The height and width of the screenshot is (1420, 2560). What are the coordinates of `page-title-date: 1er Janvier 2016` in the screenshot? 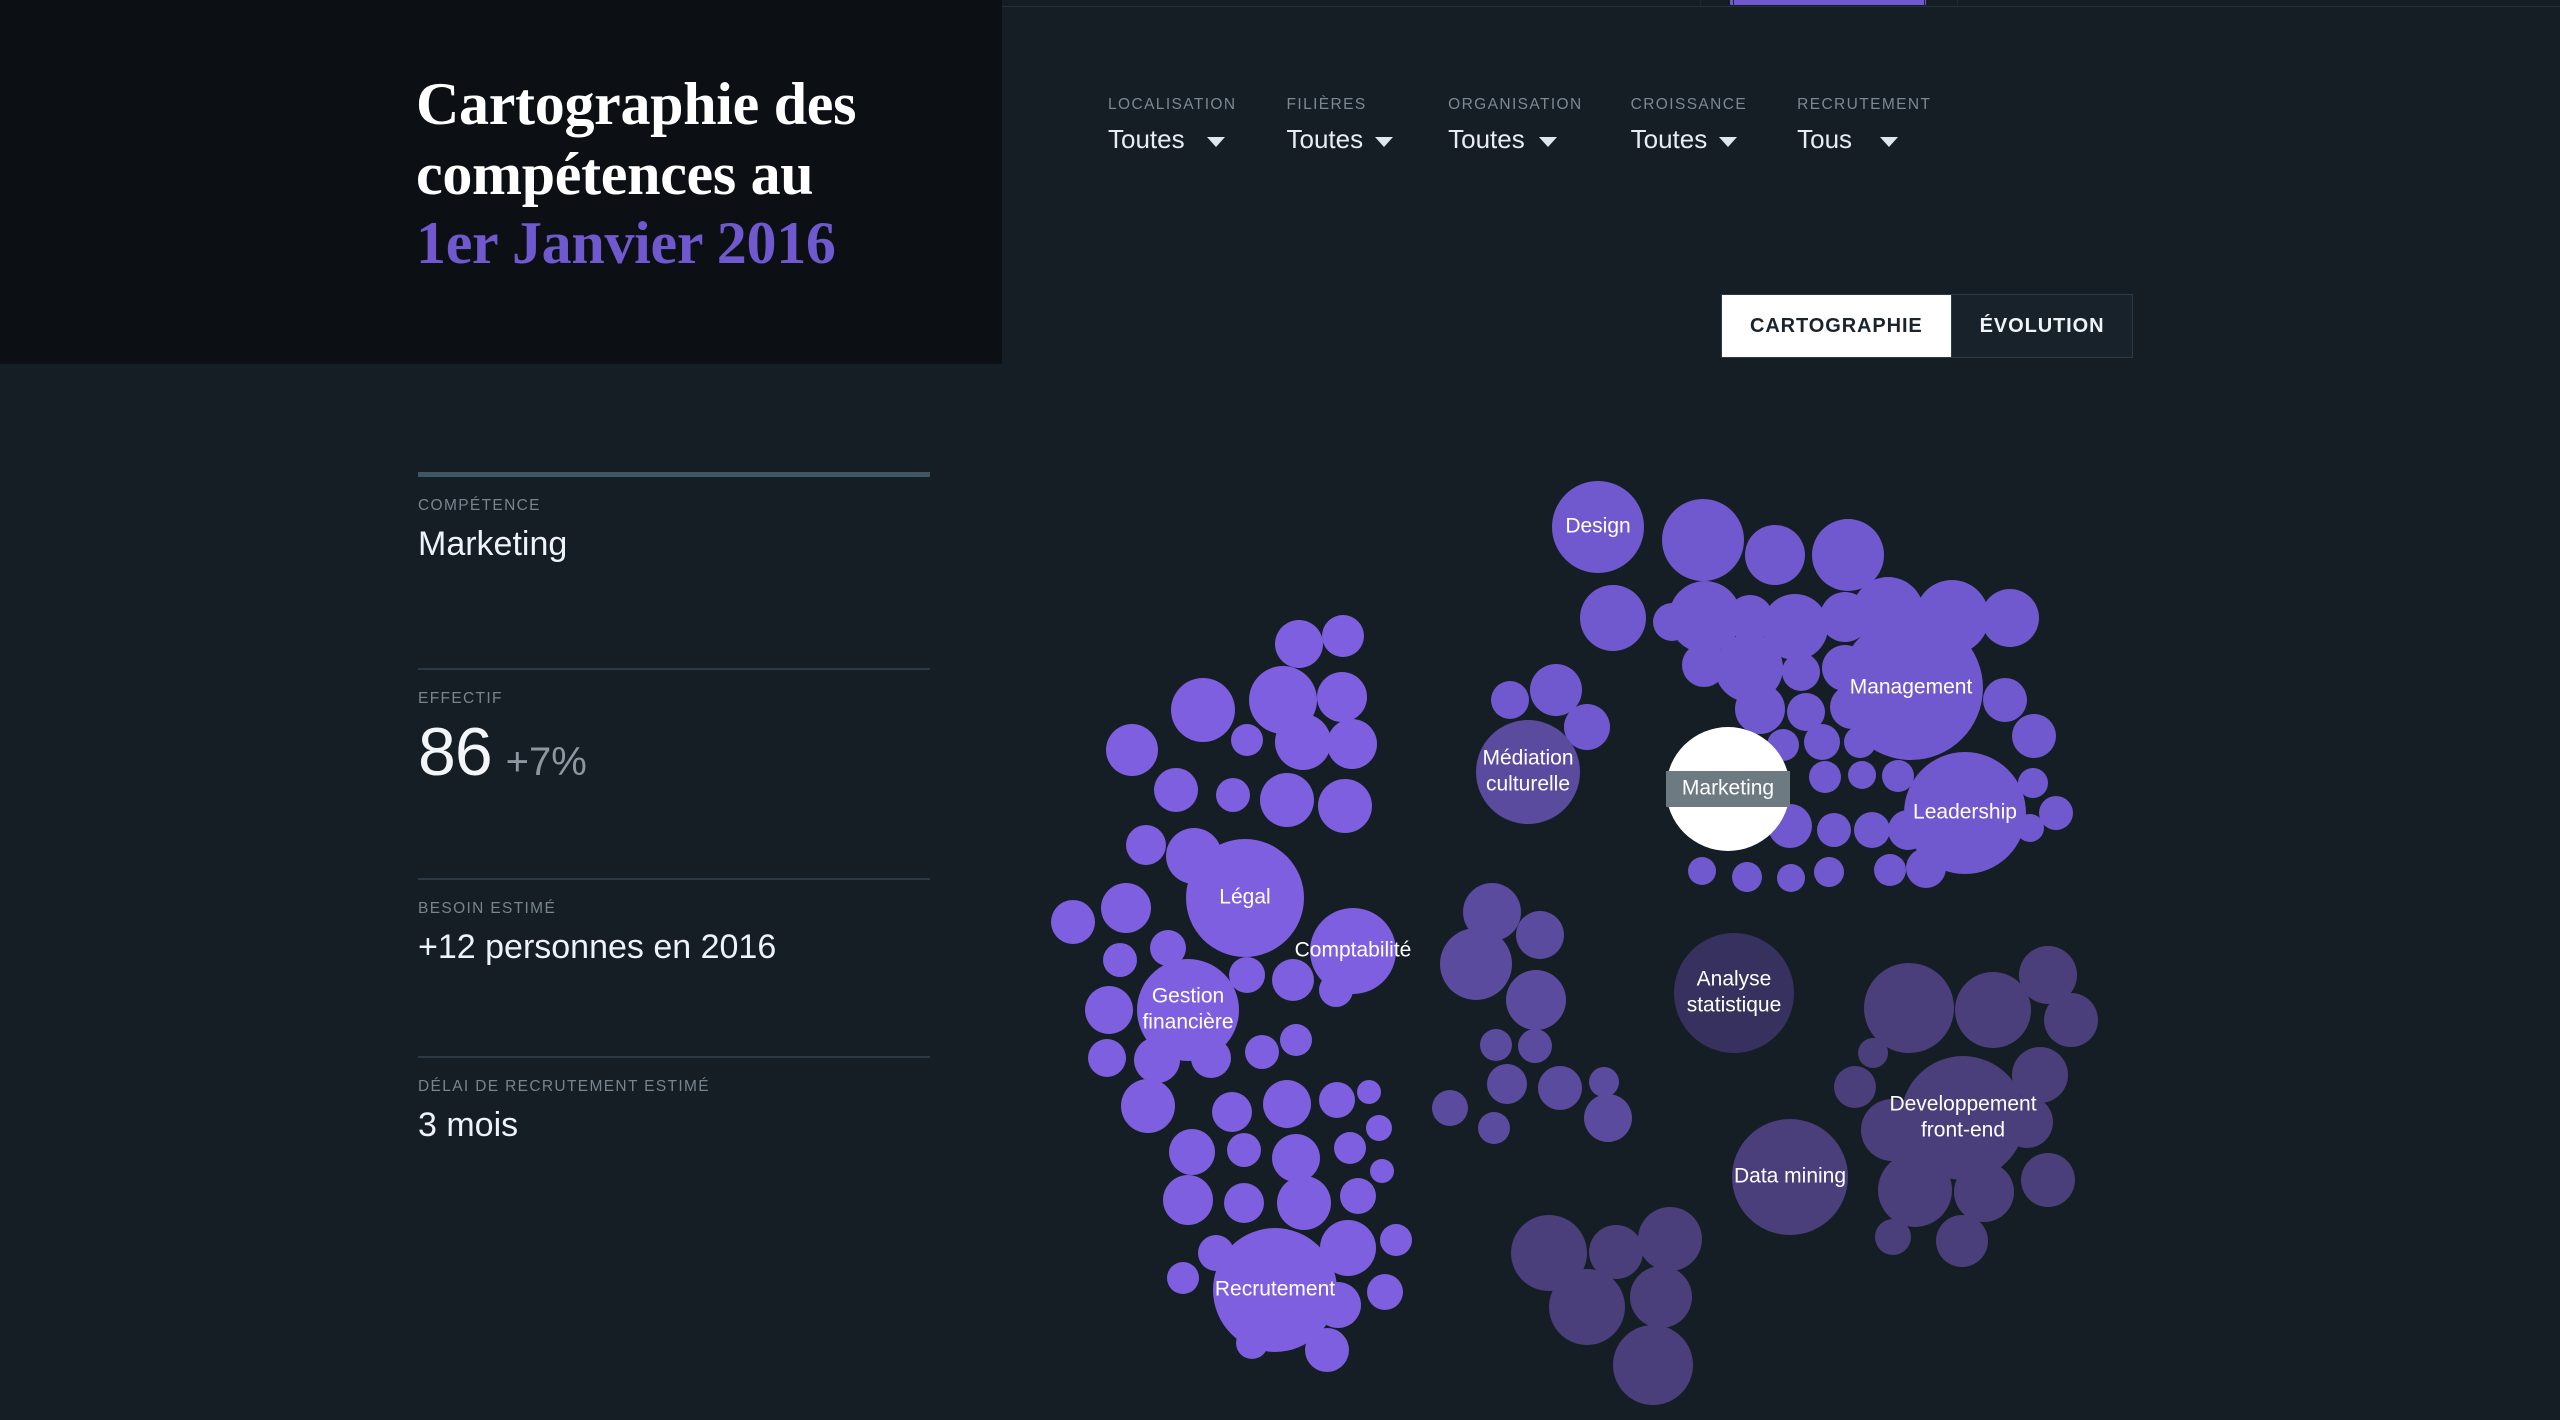 It's located at (626, 243).